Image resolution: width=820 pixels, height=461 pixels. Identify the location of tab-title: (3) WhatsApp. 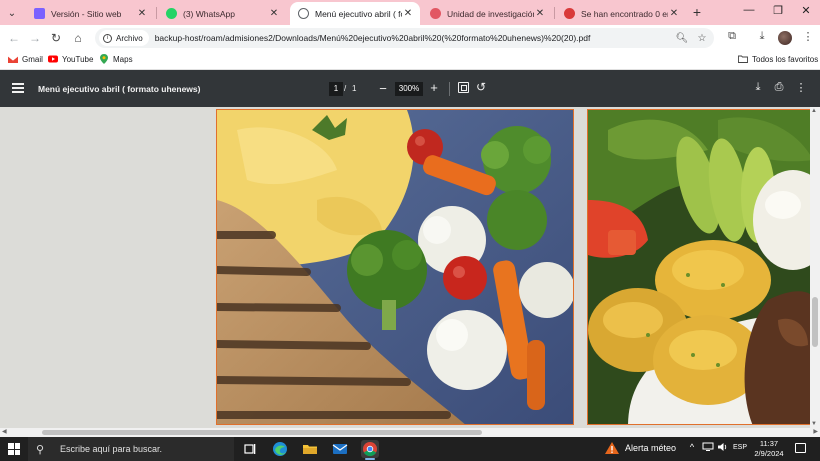
(209, 13).